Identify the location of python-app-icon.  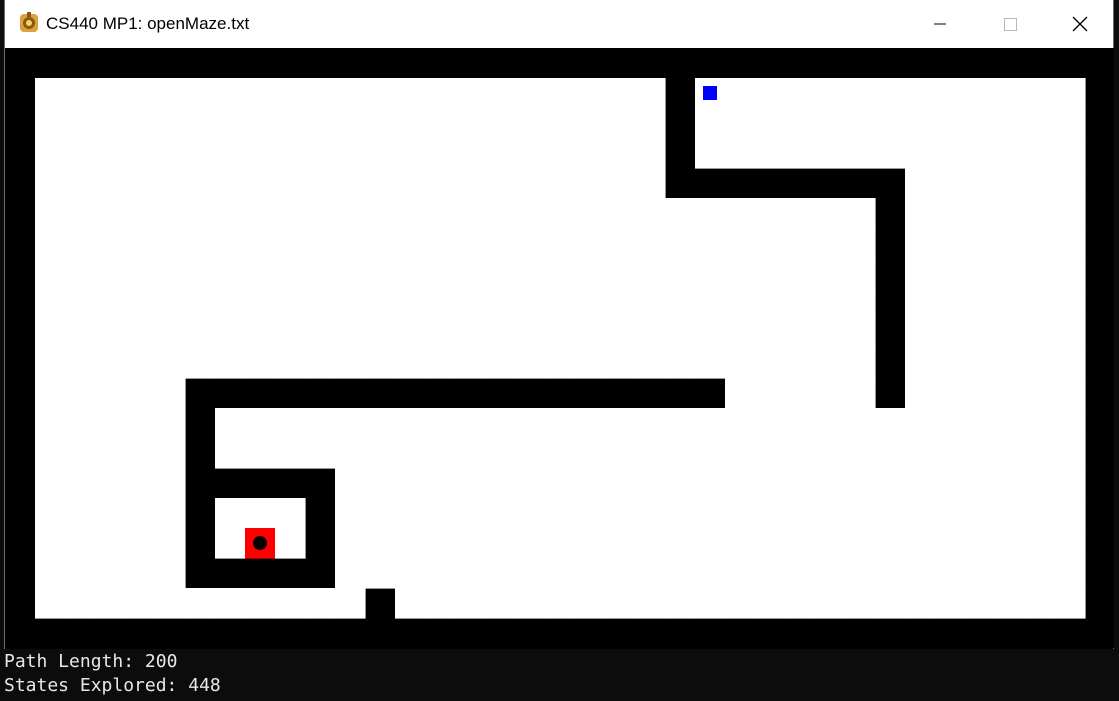
(29, 22).